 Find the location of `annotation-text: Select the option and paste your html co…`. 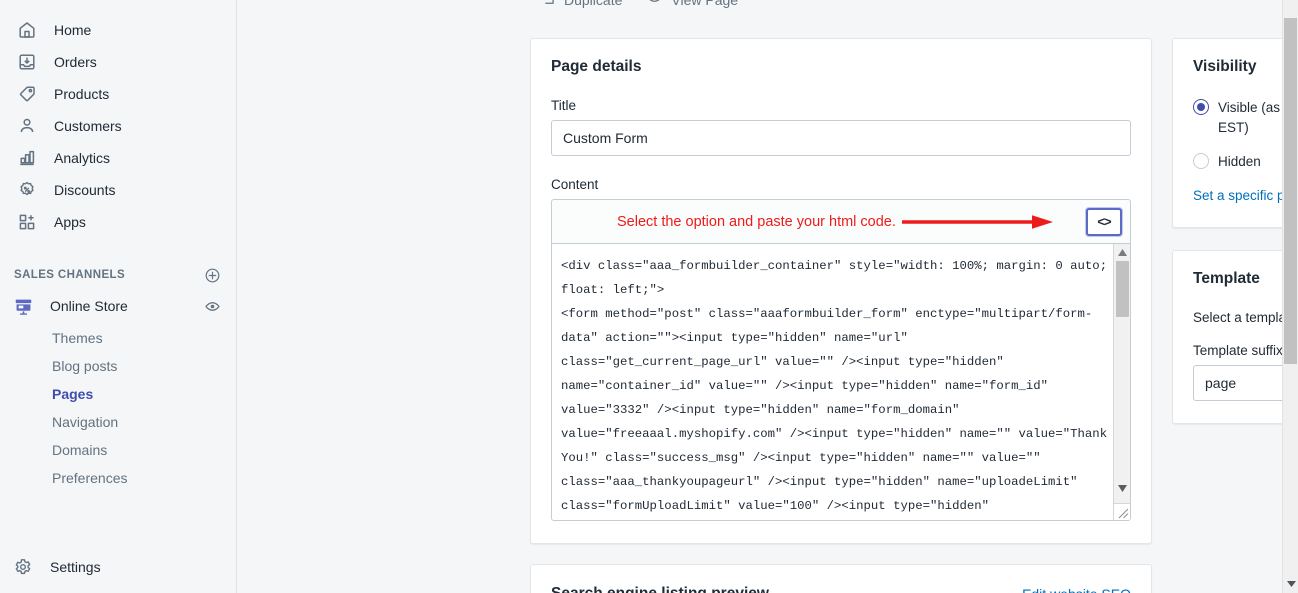

annotation-text: Select the option and paste your html co… is located at coordinates (756, 221).